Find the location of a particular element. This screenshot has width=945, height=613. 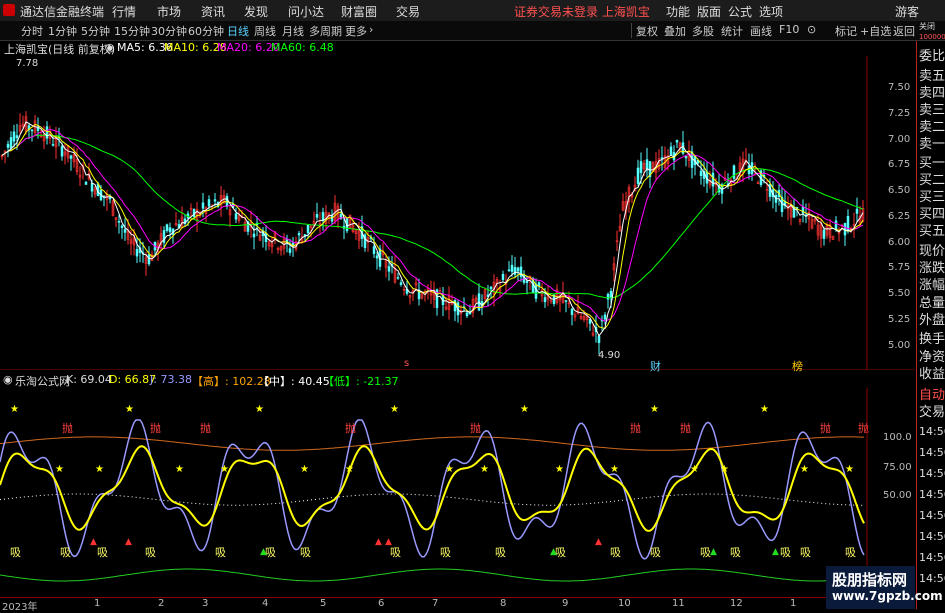

period-day: 日线 is located at coordinates (238, 31).